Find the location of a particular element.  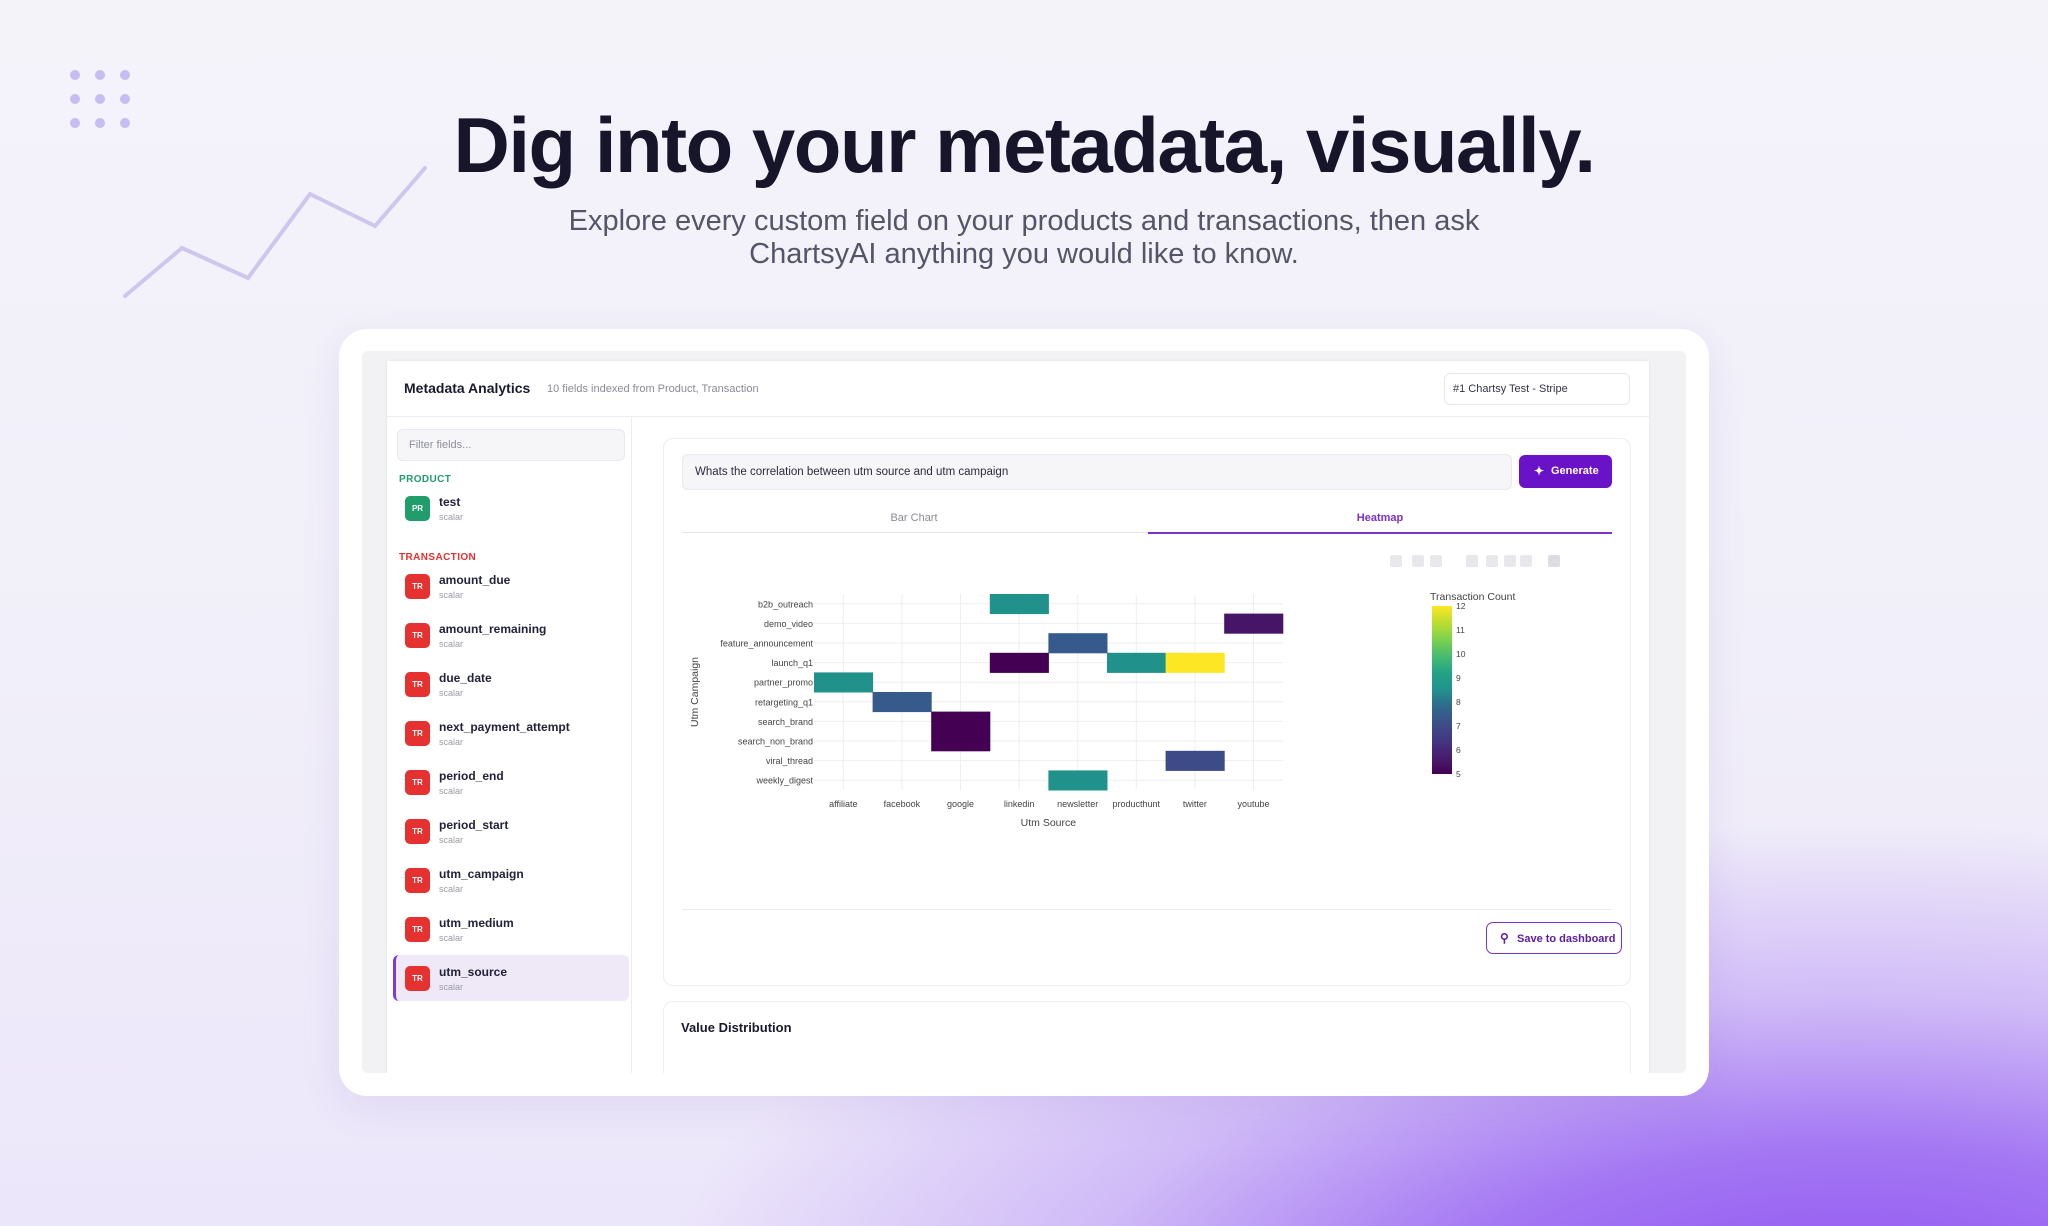

y-tick-label: search_non_brand is located at coordinates (775, 742).